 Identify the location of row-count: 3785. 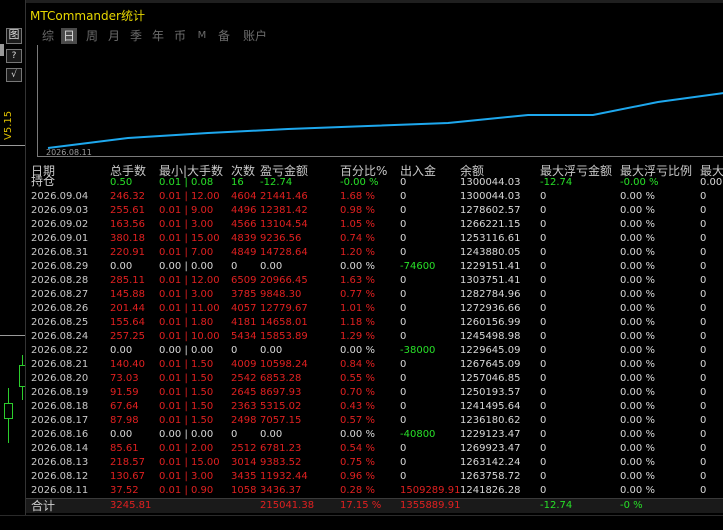
(244, 294).